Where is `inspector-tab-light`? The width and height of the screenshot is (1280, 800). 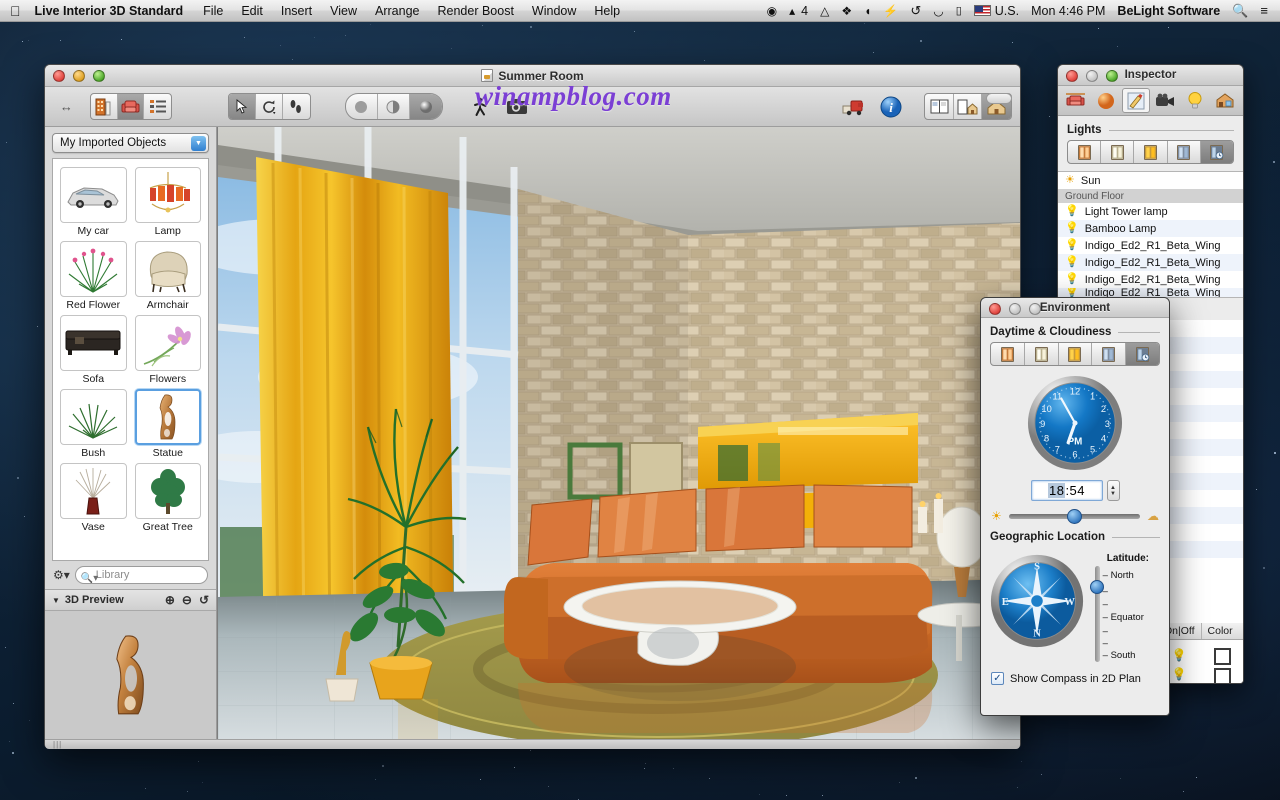
inspector-tab-light is located at coordinates (1195, 100).